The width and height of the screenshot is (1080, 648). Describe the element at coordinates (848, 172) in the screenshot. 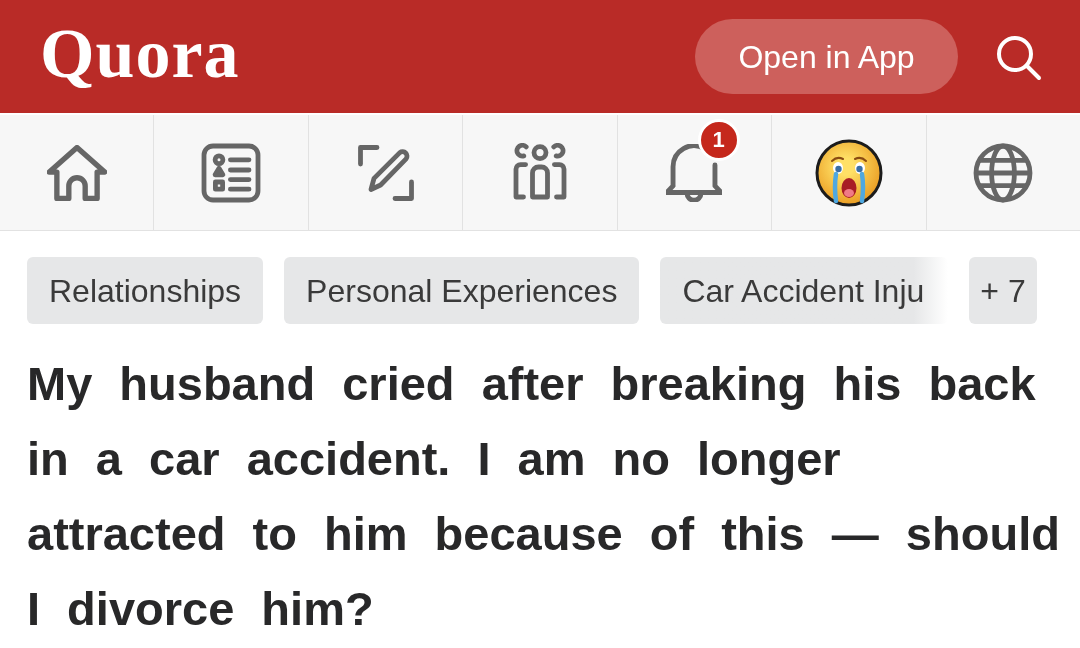

I see `crying-emoji-icon` at that location.